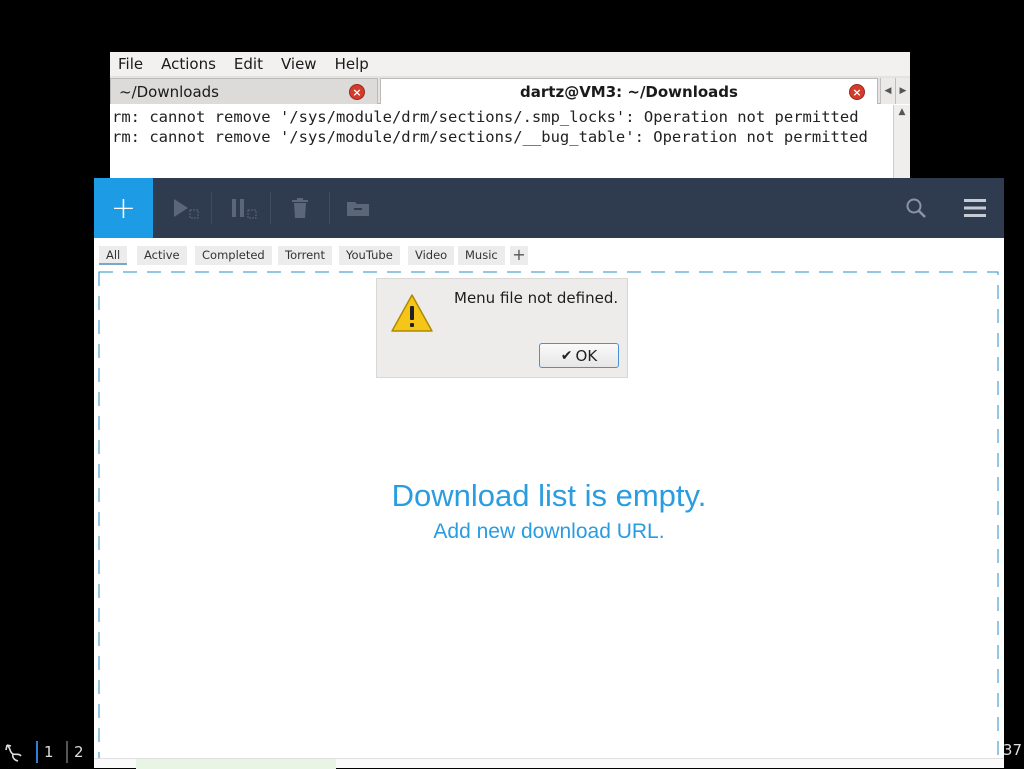 This screenshot has width=1024, height=769. I want to click on workspace-1: 1, so click(45, 752).